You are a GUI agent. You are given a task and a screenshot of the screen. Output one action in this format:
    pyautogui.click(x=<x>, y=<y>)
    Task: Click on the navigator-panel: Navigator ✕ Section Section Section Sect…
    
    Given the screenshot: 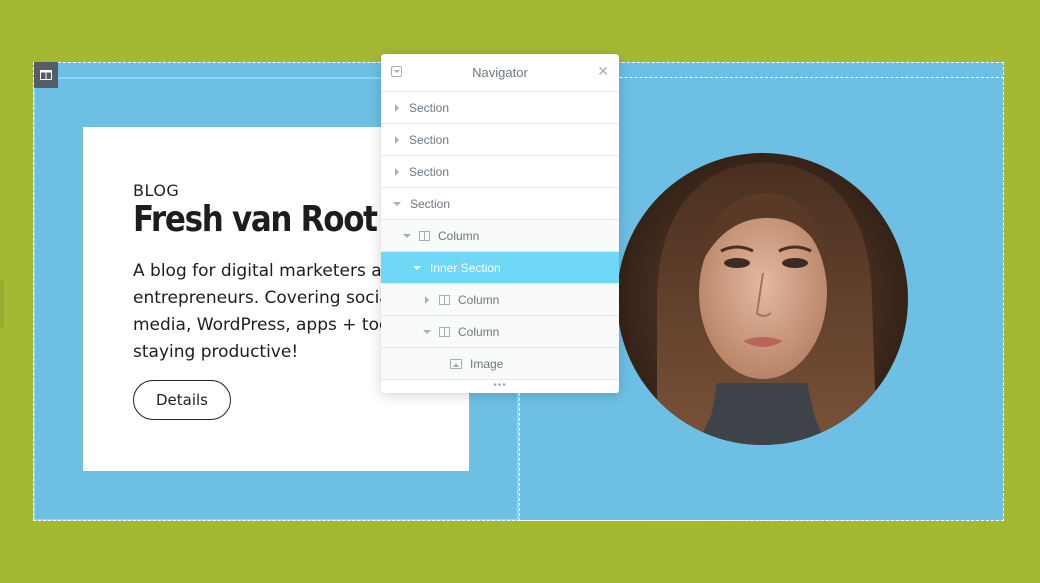 What is the action you would take?
    pyautogui.click(x=500, y=223)
    